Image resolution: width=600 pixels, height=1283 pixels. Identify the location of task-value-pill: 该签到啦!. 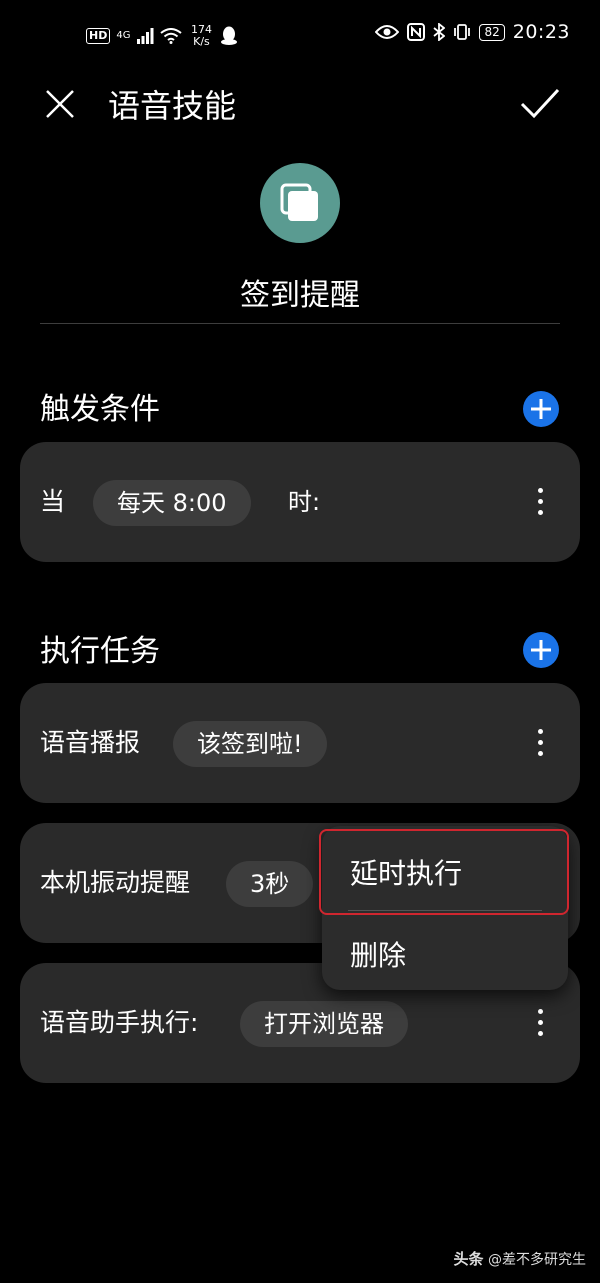
(250, 744).